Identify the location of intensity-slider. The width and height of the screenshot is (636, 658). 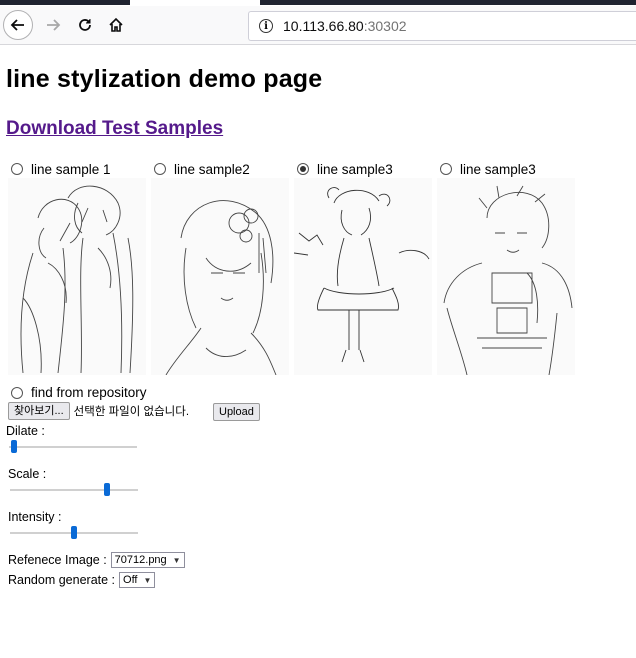
(74, 533).